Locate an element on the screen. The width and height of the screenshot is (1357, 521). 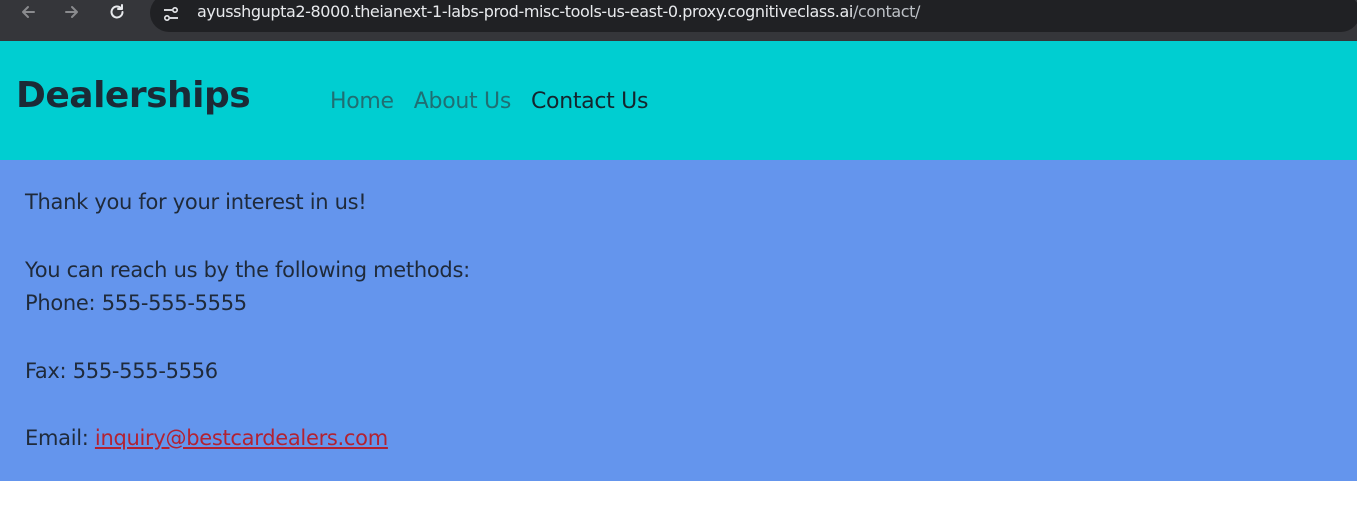
forward-arrow-icon is located at coordinates (72, 12).